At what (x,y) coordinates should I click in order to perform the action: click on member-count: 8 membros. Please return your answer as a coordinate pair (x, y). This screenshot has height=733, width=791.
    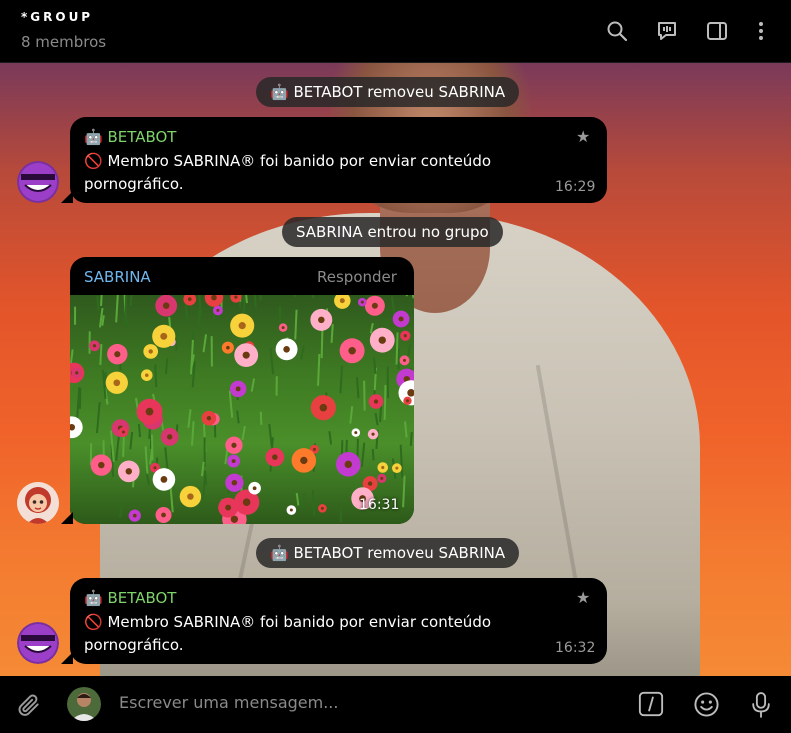
    Looking at the image, I should click on (63, 42).